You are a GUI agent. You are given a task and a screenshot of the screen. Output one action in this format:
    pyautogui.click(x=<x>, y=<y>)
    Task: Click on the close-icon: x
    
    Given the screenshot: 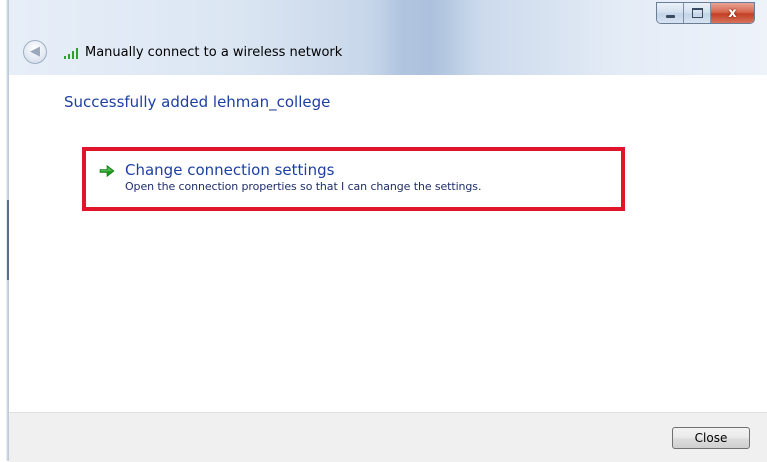 What is the action you would take?
    pyautogui.click(x=732, y=13)
    